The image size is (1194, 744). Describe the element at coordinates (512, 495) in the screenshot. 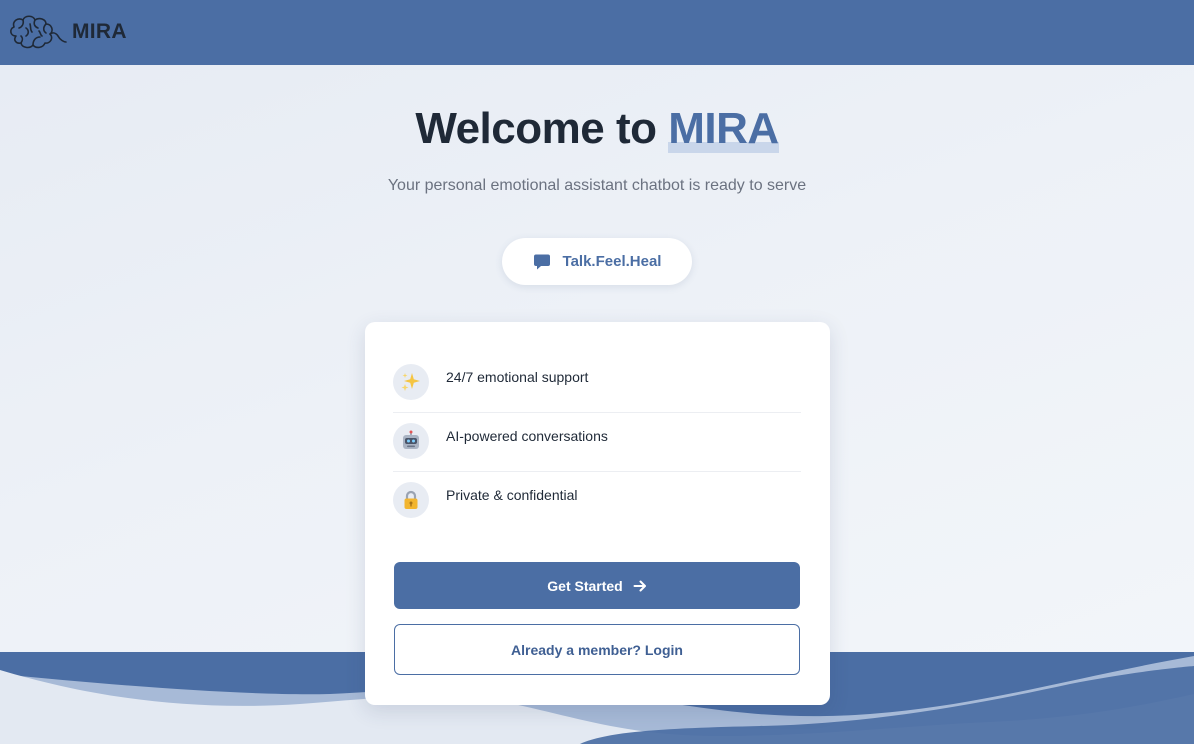

I see `feature-text: Private & confidential` at that location.